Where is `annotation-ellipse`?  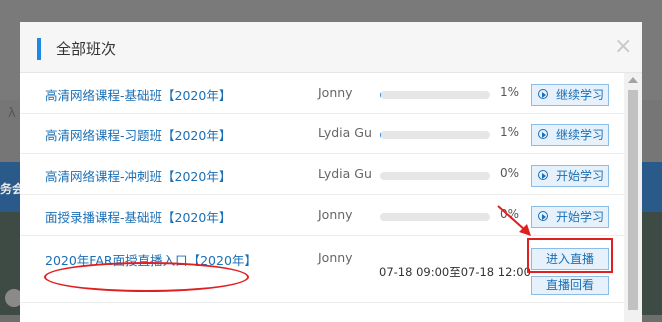
annotation-ellipse is located at coordinates (146, 277).